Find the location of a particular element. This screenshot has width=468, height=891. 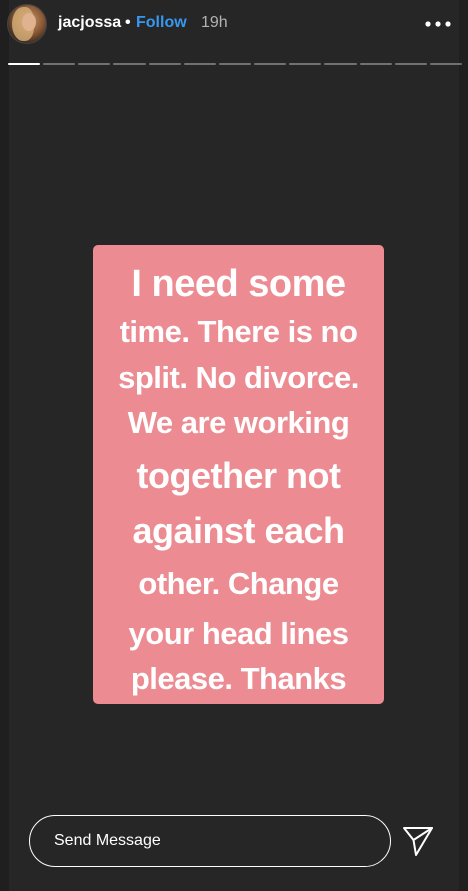

card-text-line: split. No divorce. is located at coordinates (238, 377).